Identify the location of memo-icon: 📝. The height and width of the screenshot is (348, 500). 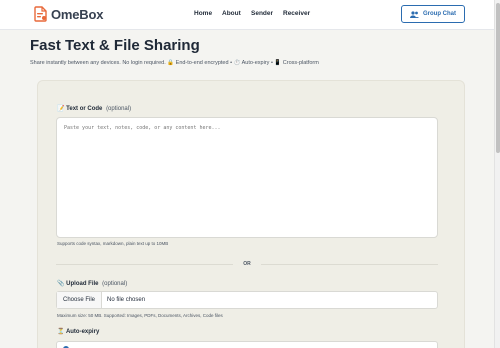
(61, 109).